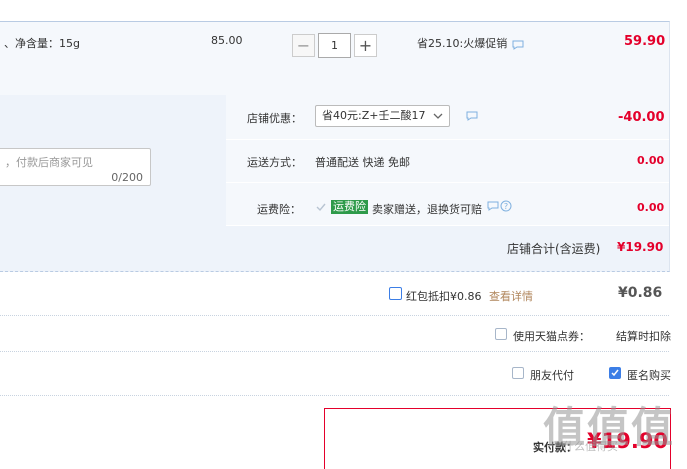 The image size is (687, 469). Describe the element at coordinates (511, 296) in the screenshot. I see `redpacket-details-link: 查看详情` at that location.